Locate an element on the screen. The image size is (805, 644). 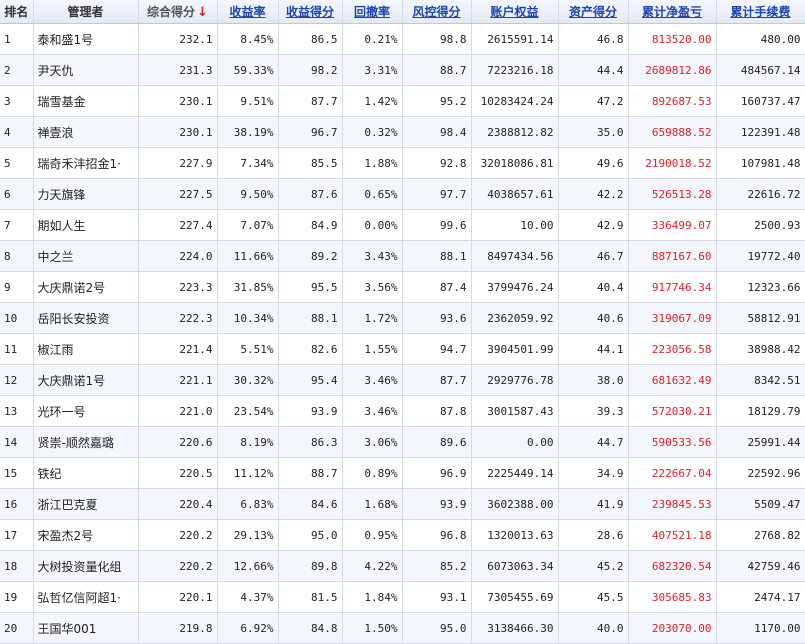
asset-score-cell: 40.0 is located at coordinates (593, 628).